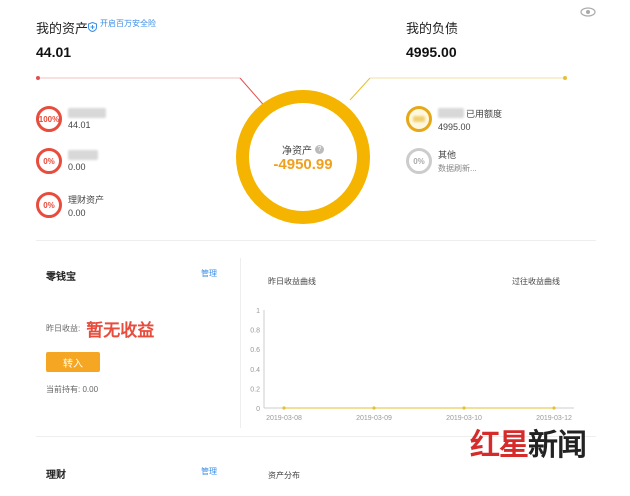 This screenshot has height=496, width=630. I want to click on y-tick-label: 0.2, so click(255, 389).